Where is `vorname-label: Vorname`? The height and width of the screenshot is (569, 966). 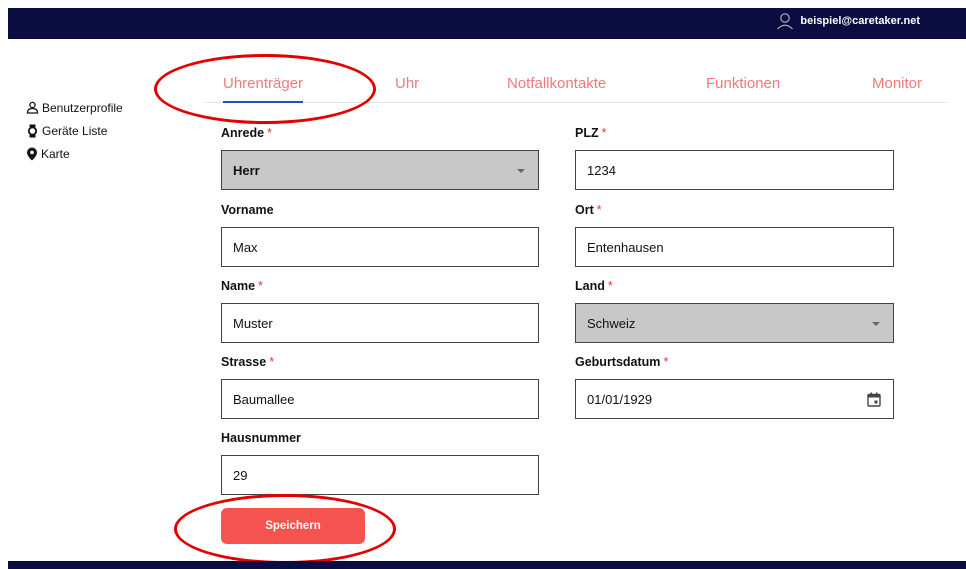 vorname-label: Vorname is located at coordinates (247, 210).